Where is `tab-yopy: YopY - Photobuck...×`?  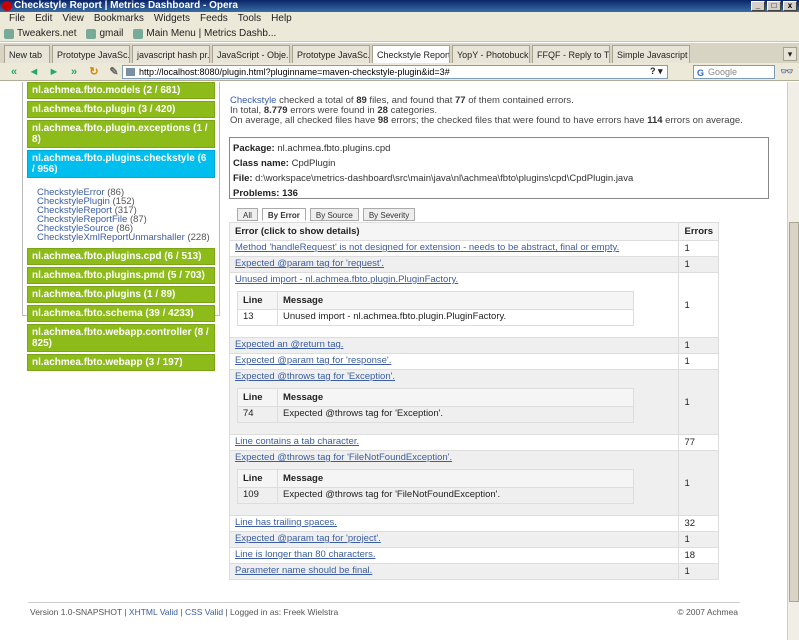 tab-yopy: YopY - Photobuck...× is located at coordinates (491, 54).